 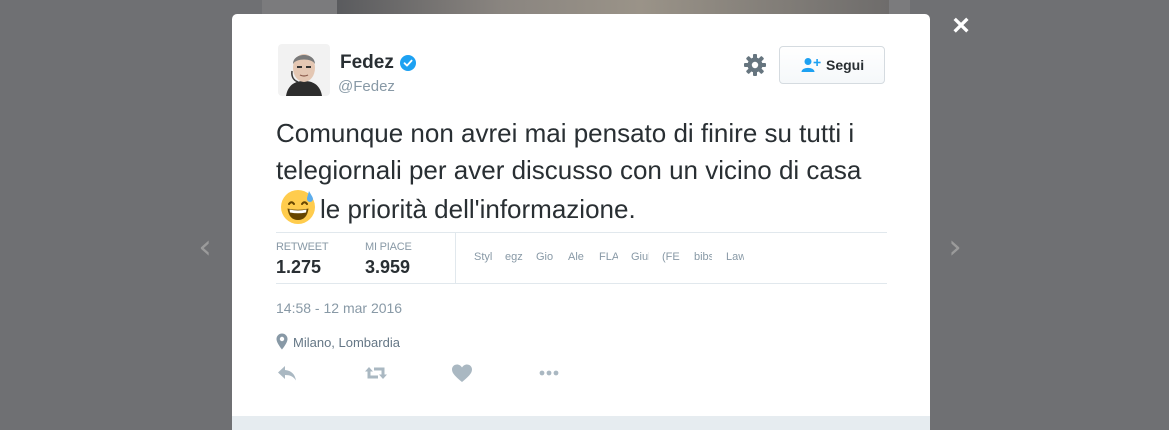 I want to click on stats-divider-bottom, so click(x=581, y=283).